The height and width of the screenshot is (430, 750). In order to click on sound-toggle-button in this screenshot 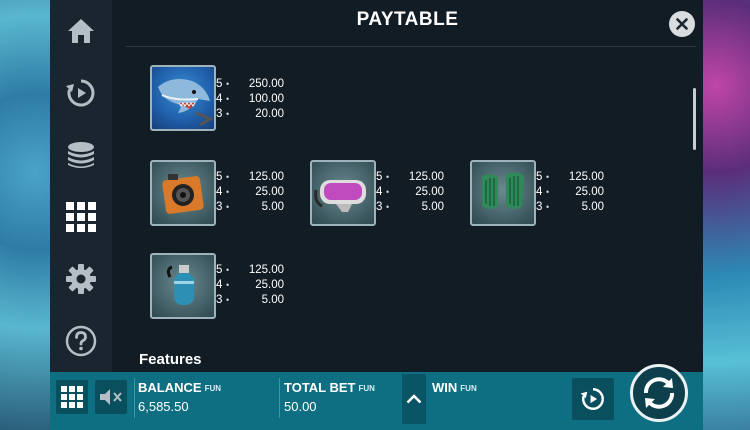, I will do `click(111, 397)`.